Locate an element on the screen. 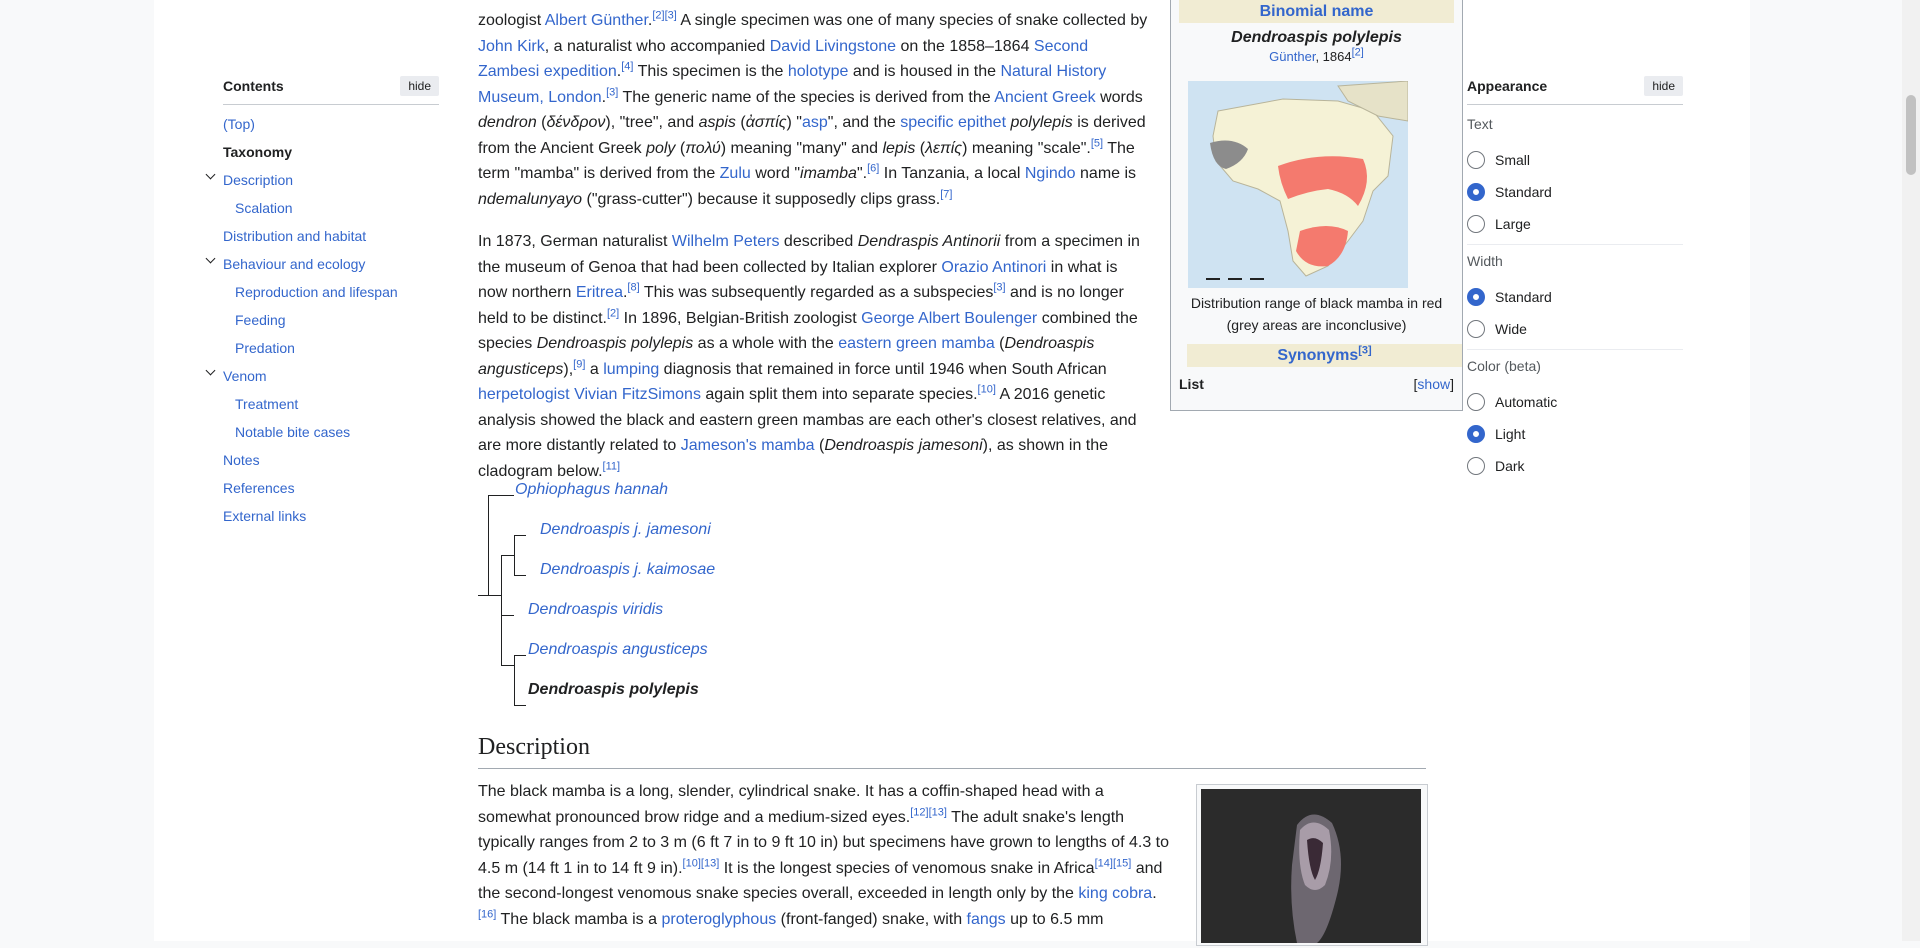 The width and height of the screenshot is (1920, 948). description-image is located at coordinates (1312, 865).